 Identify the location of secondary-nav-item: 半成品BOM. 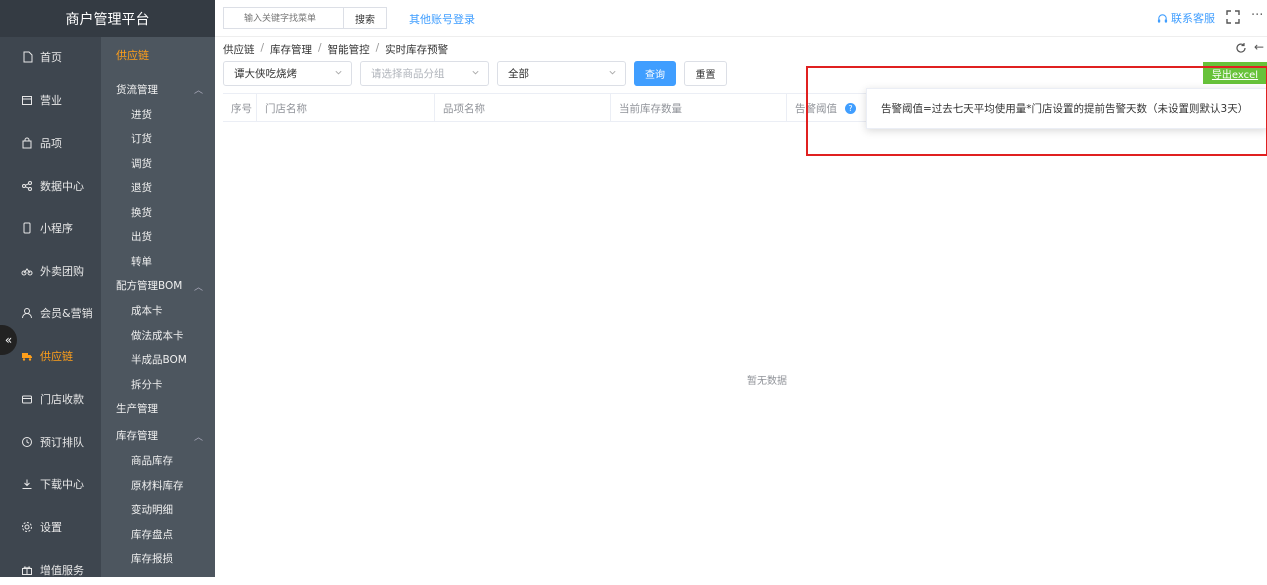
(158, 360).